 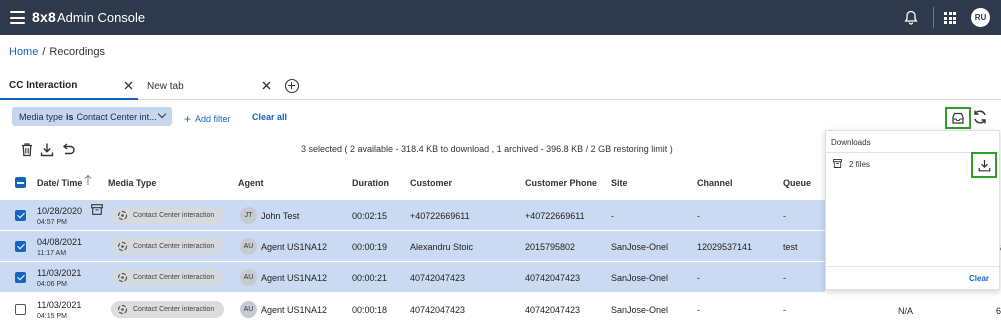 I want to click on tab-label: CC Interaction, so click(x=43, y=85).